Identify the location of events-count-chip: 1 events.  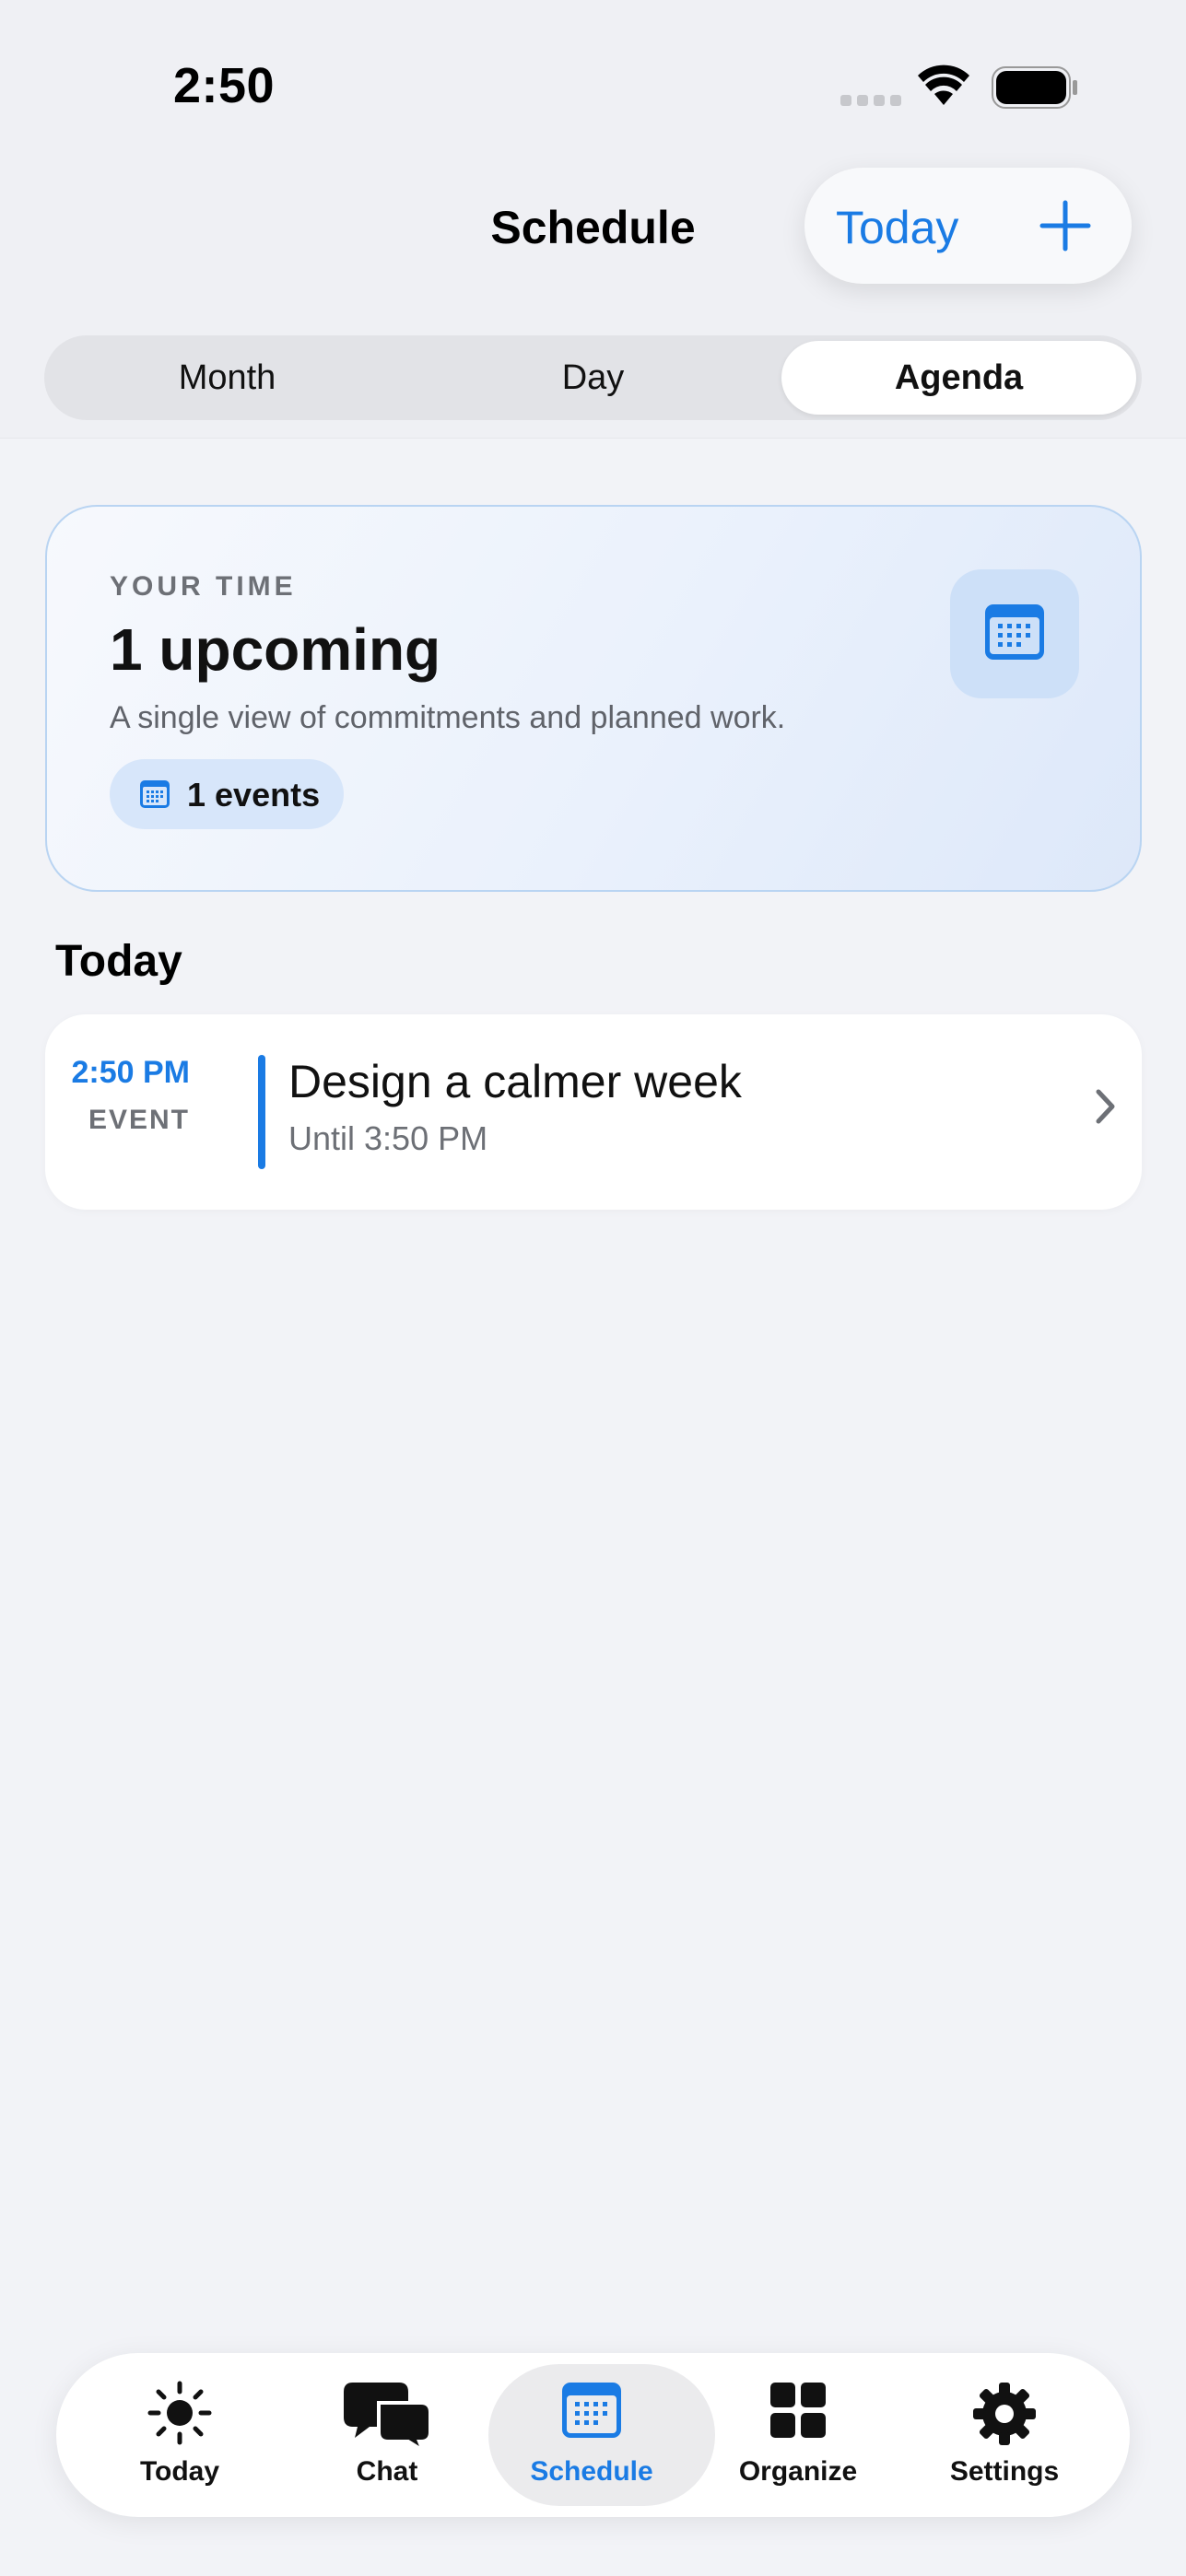
(227, 794).